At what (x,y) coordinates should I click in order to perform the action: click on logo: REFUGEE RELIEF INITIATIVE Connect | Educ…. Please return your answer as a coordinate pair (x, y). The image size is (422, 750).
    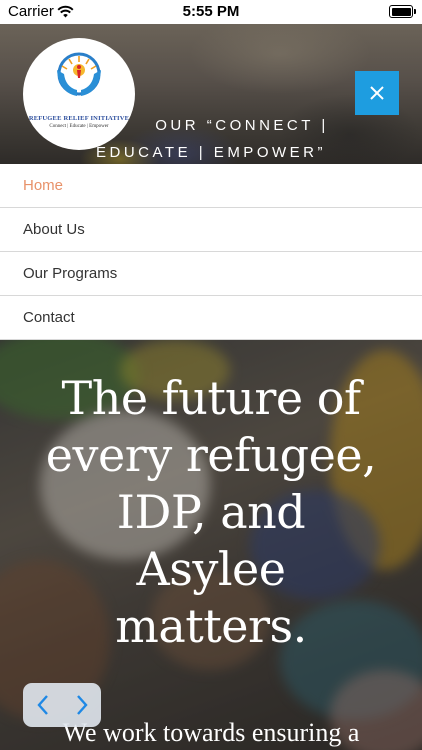
    Looking at the image, I should click on (79, 94).